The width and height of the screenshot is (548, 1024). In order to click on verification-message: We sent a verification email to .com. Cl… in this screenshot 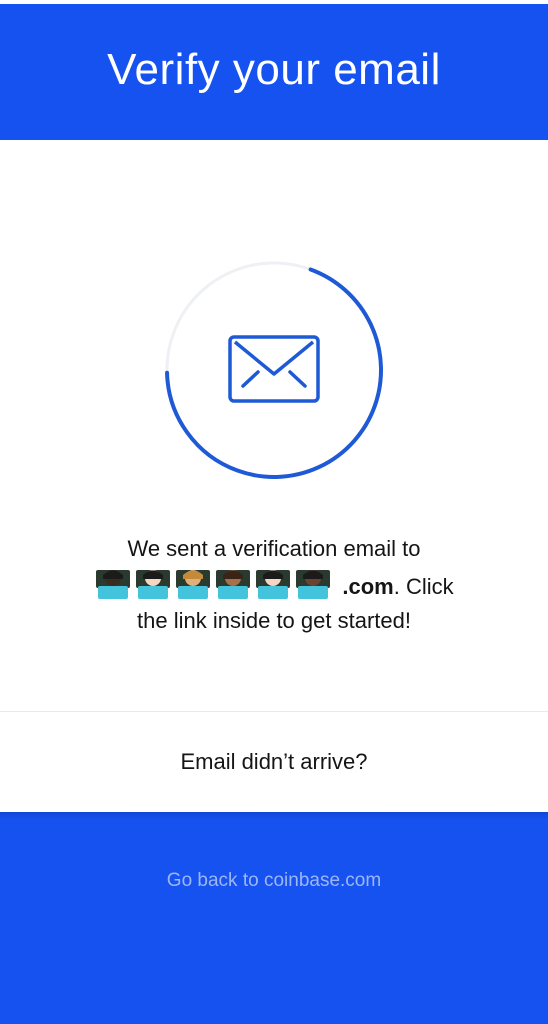, I will do `click(274, 585)`.